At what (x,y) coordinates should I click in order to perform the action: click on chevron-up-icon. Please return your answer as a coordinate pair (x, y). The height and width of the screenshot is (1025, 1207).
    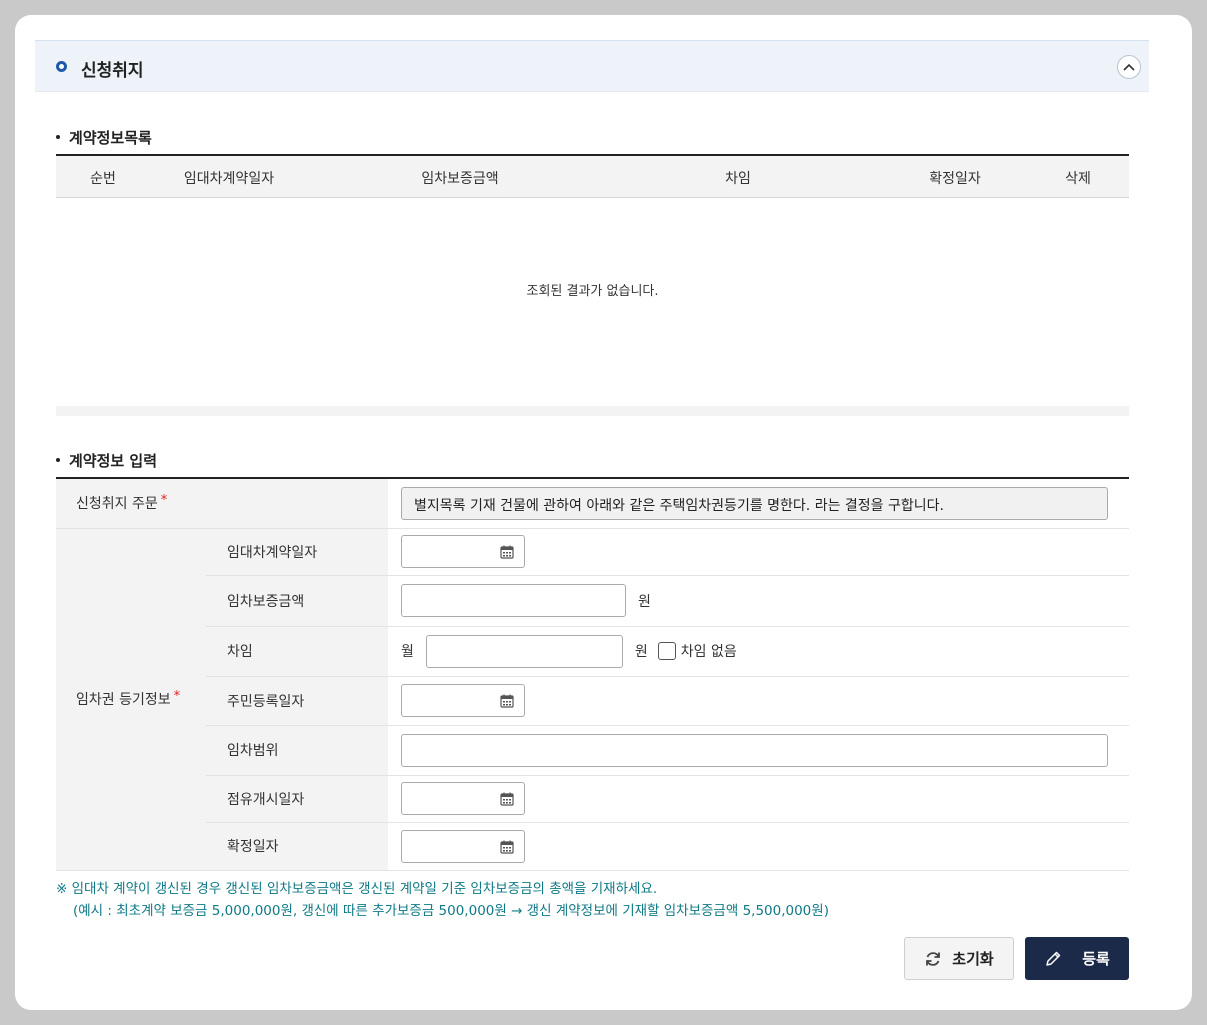
    Looking at the image, I should click on (1129, 67).